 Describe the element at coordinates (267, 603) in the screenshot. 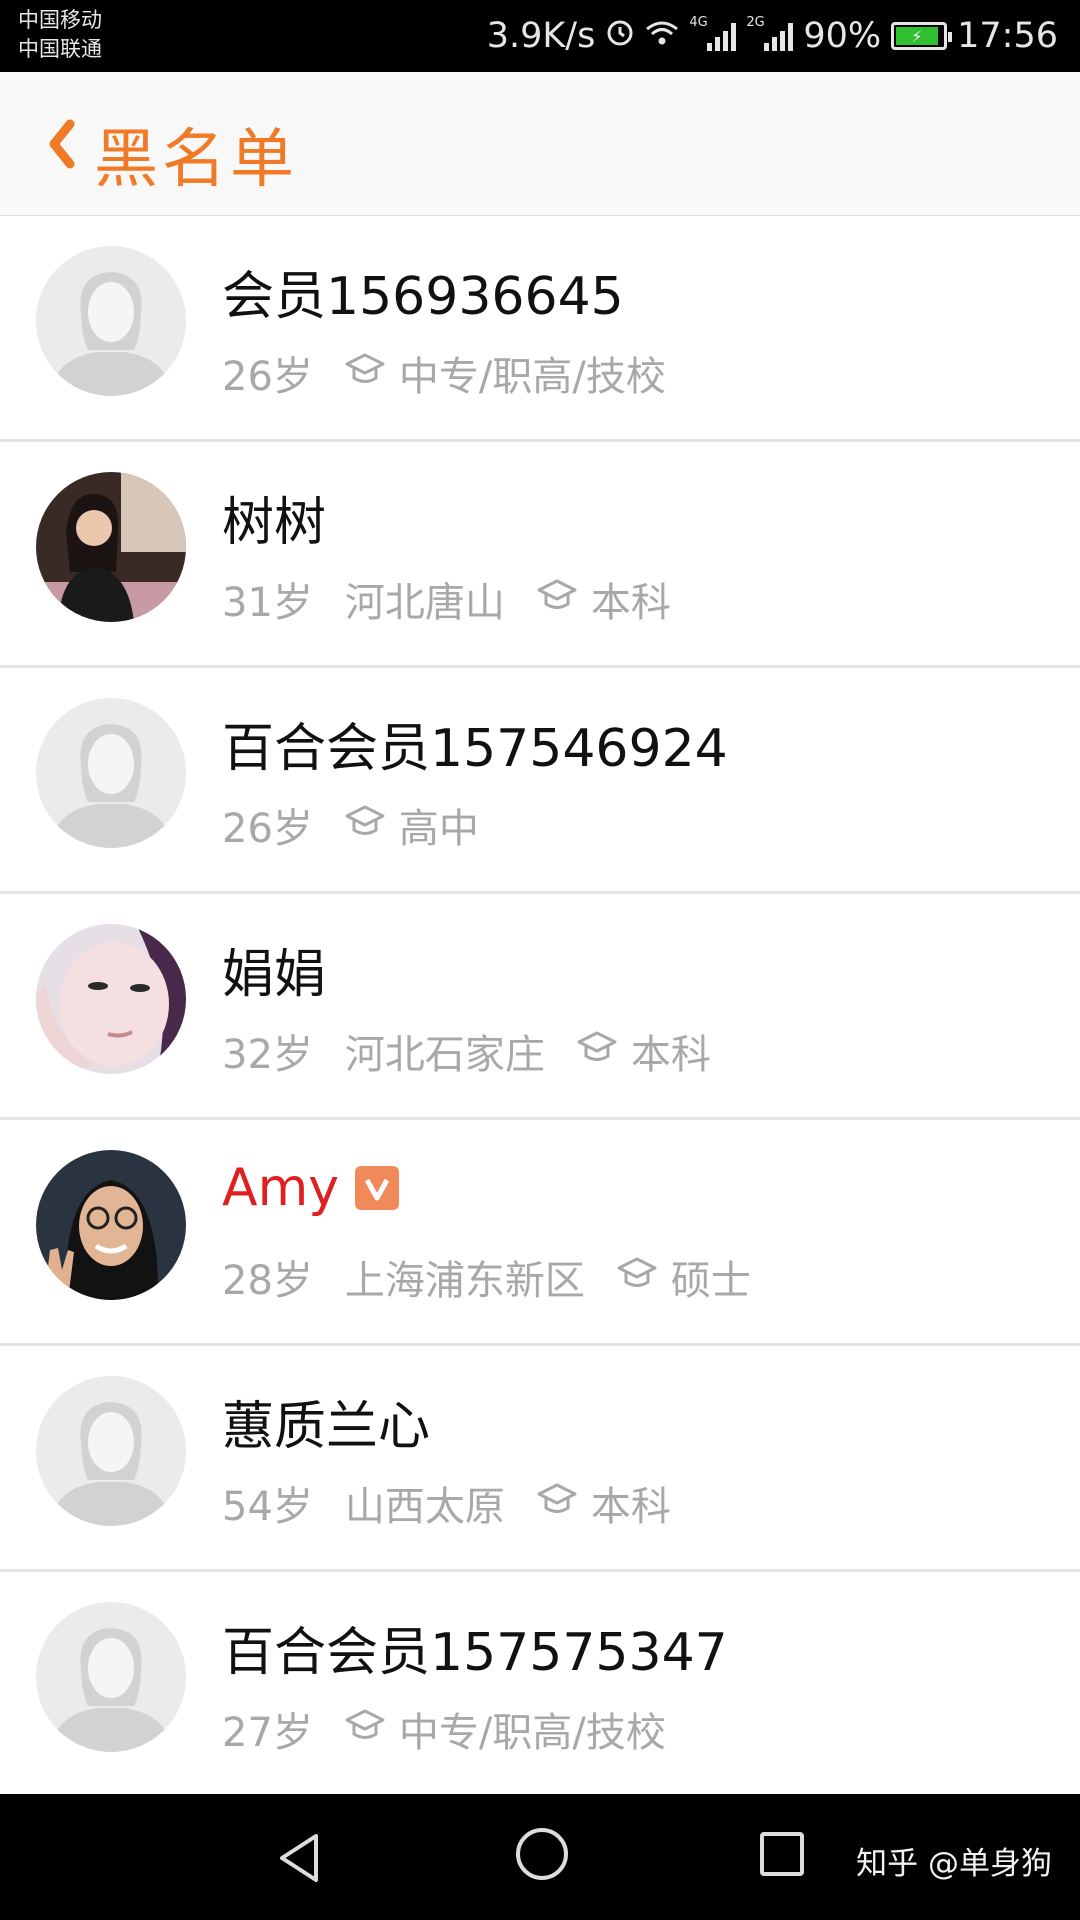

I see `member-age: 31岁` at that location.